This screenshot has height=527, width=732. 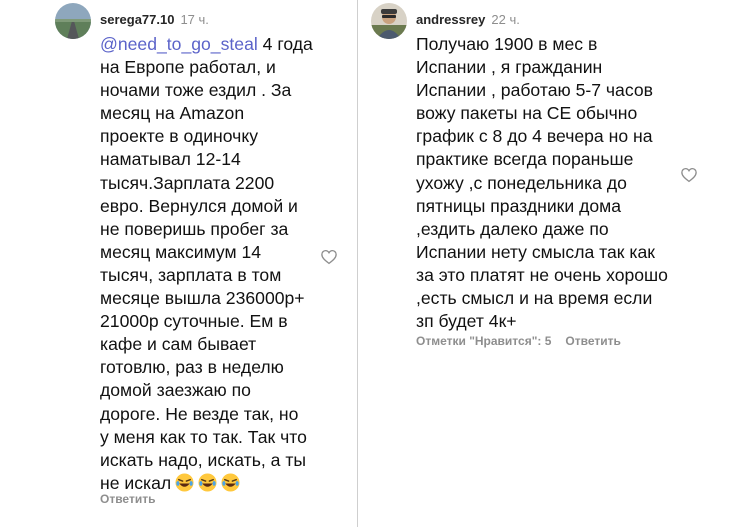 I want to click on comment-line: домой заезжаю по, so click(x=175, y=390).